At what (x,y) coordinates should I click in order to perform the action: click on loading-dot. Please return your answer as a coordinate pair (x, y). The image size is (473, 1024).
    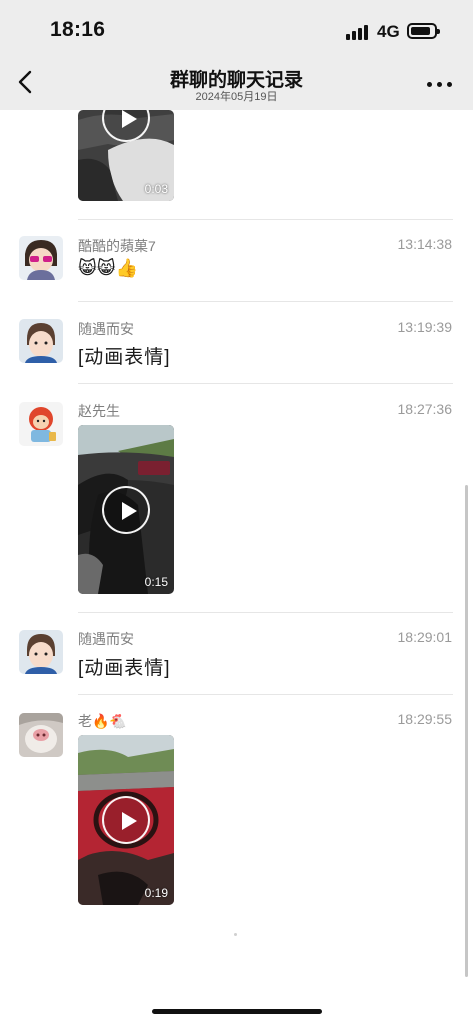
    Looking at the image, I should click on (235, 934).